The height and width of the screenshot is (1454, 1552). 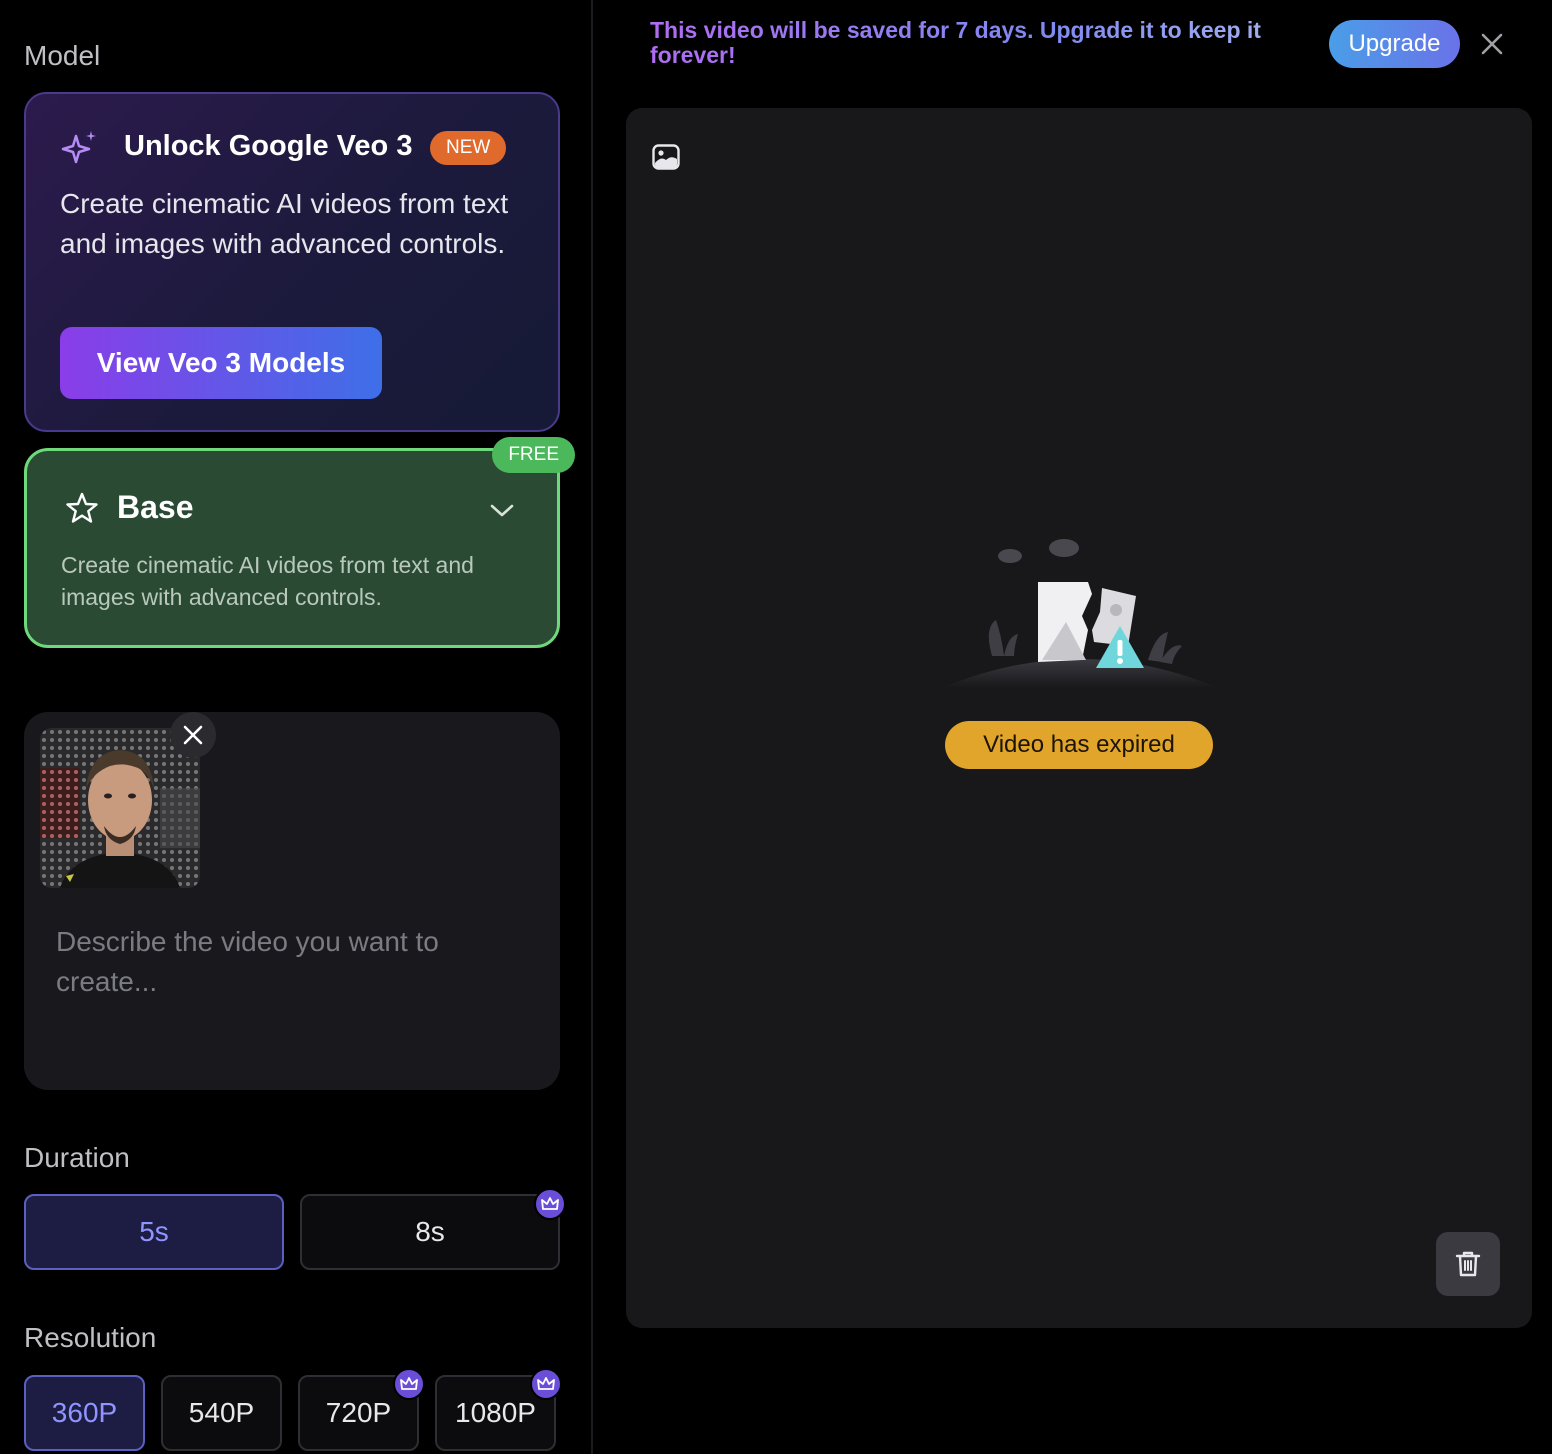 I want to click on upgrade-button: Upgrade, so click(x=1394, y=44).